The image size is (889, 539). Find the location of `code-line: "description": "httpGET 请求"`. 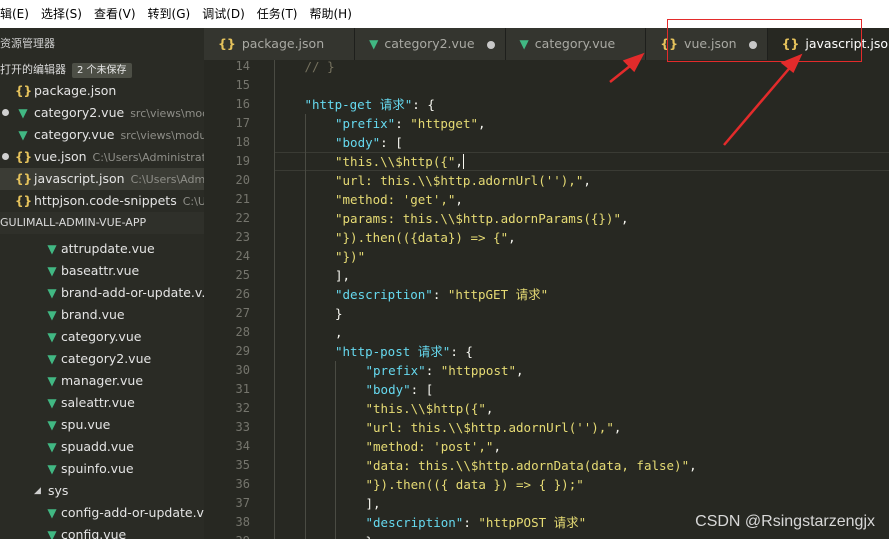

code-line: "description": "httpGET 请求" is located at coordinates (441, 294).